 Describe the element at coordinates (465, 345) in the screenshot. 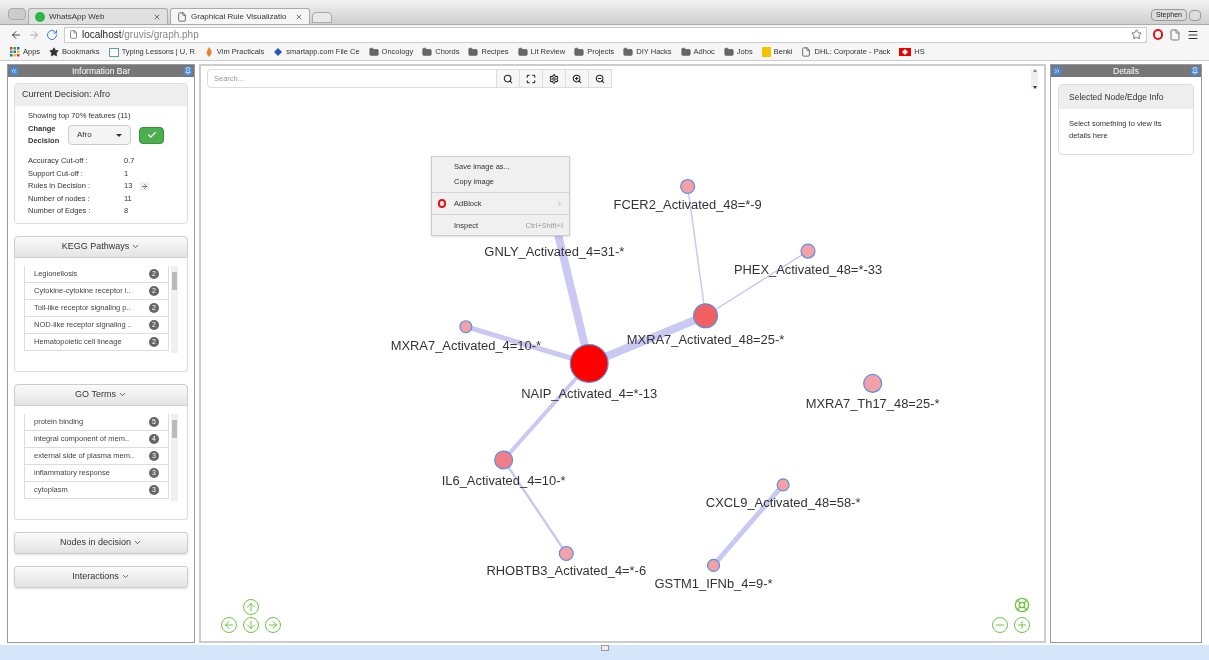

I see `node-label: MXRA7_Activated_4=10-*` at that location.